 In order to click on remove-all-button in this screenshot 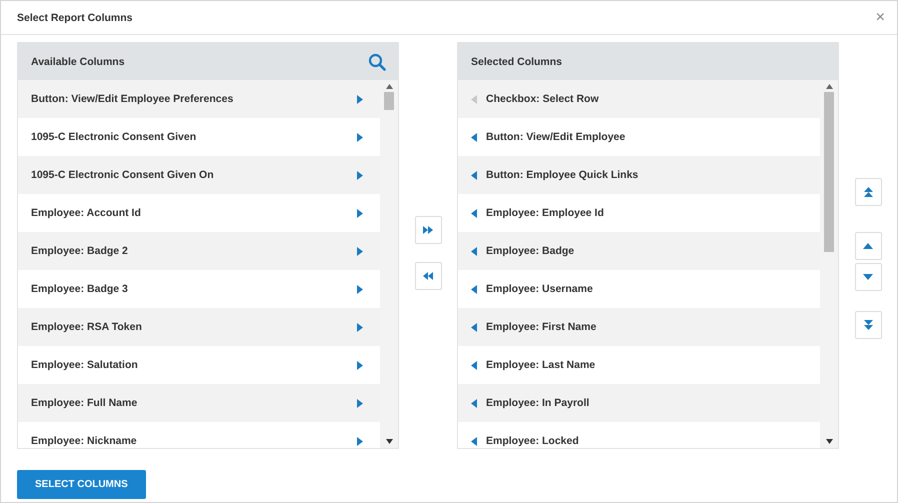, I will do `click(428, 276)`.